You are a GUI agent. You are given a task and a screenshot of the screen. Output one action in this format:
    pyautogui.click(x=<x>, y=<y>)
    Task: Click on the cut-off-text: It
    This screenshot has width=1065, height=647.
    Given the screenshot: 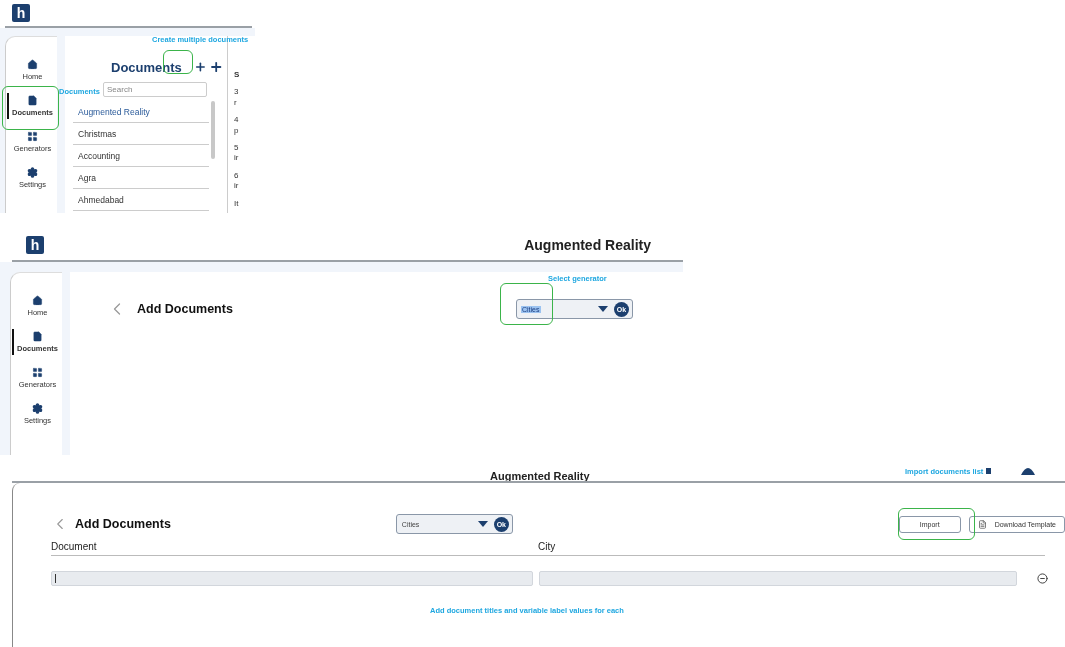 What is the action you would take?
    pyautogui.click(x=237, y=203)
    